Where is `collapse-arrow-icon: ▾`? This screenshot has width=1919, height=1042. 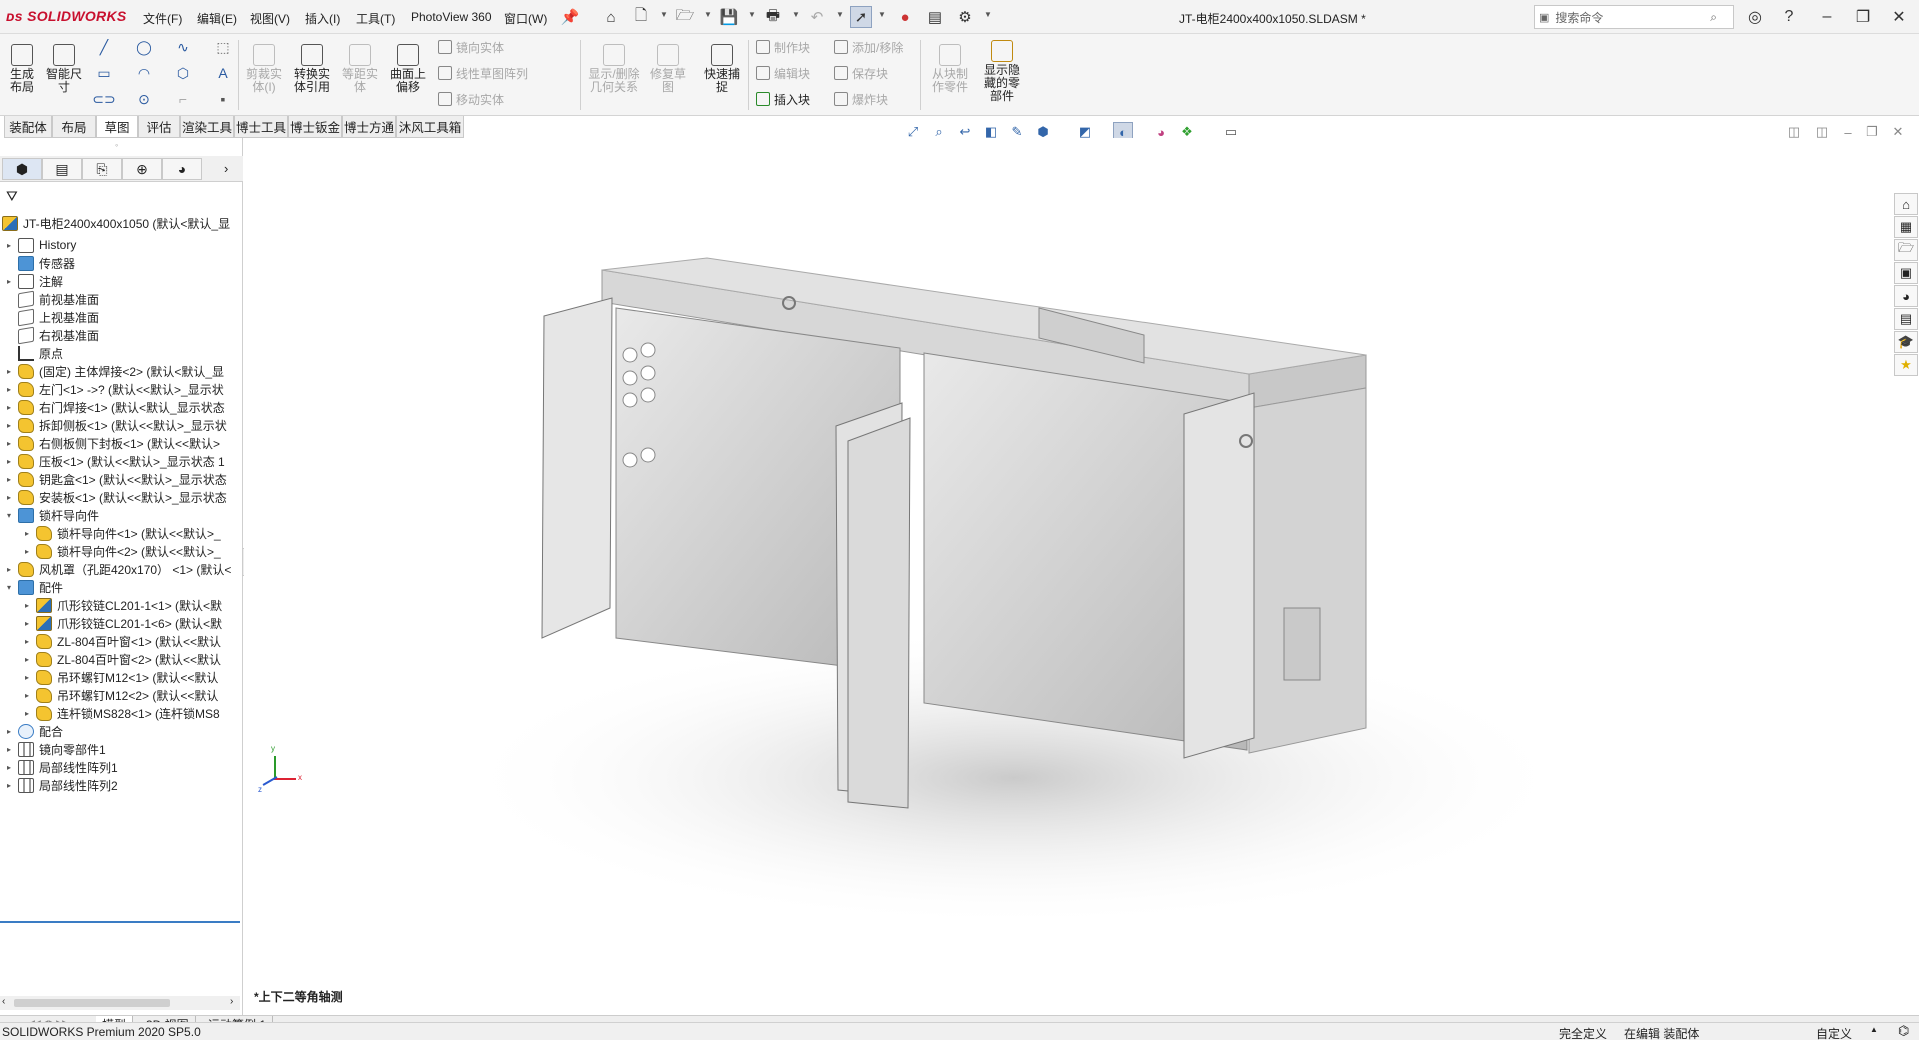
collapse-arrow-icon: ▾ is located at coordinates (9, 587).